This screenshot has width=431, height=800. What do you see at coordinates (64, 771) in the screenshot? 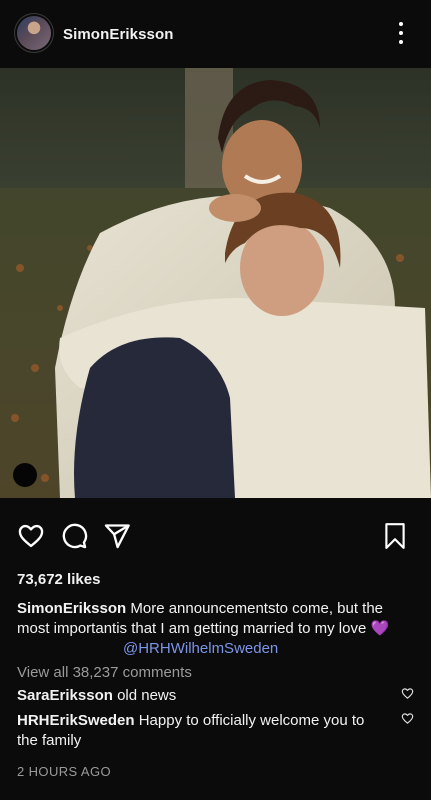
I see `post-timestamp: 2 HOURS AGO` at bounding box center [64, 771].